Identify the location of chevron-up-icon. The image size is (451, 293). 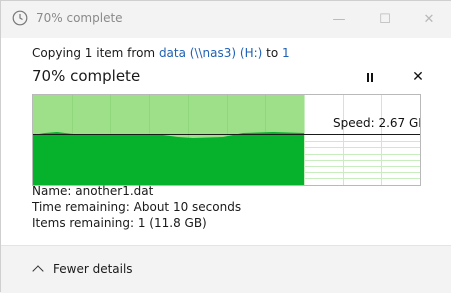
(38, 271).